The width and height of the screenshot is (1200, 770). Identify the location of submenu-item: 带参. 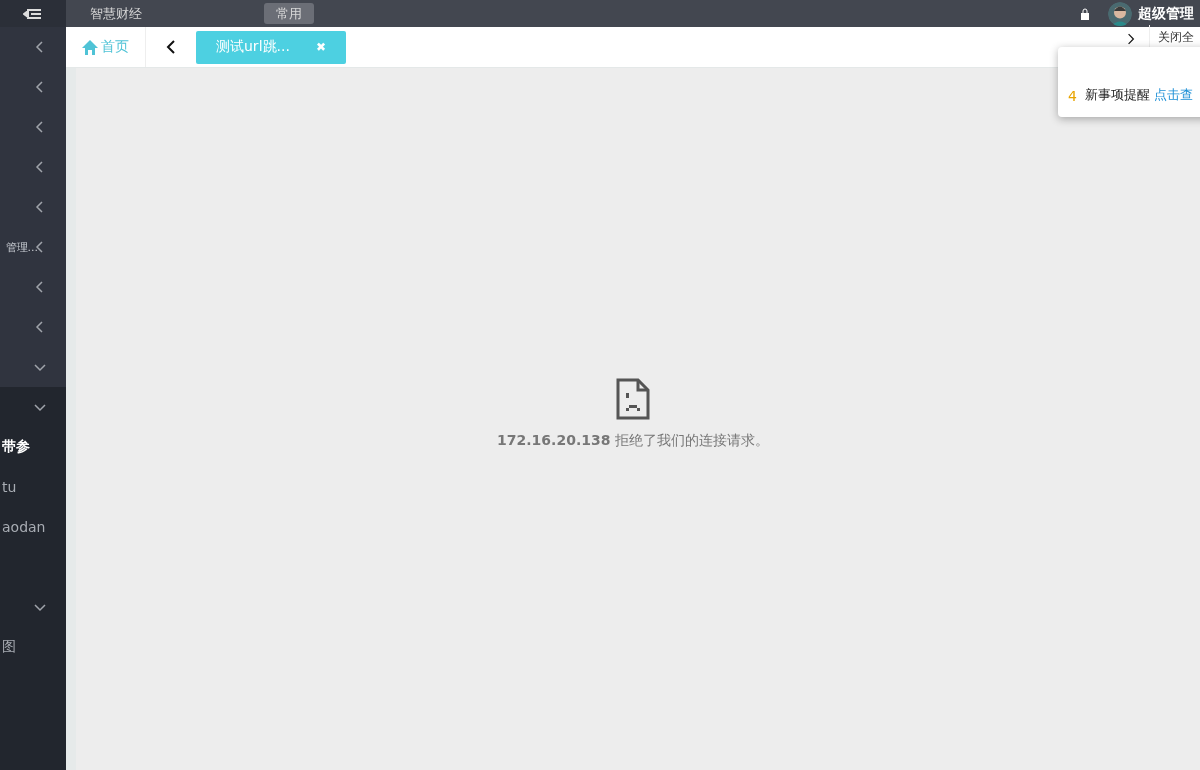
(16, 447).